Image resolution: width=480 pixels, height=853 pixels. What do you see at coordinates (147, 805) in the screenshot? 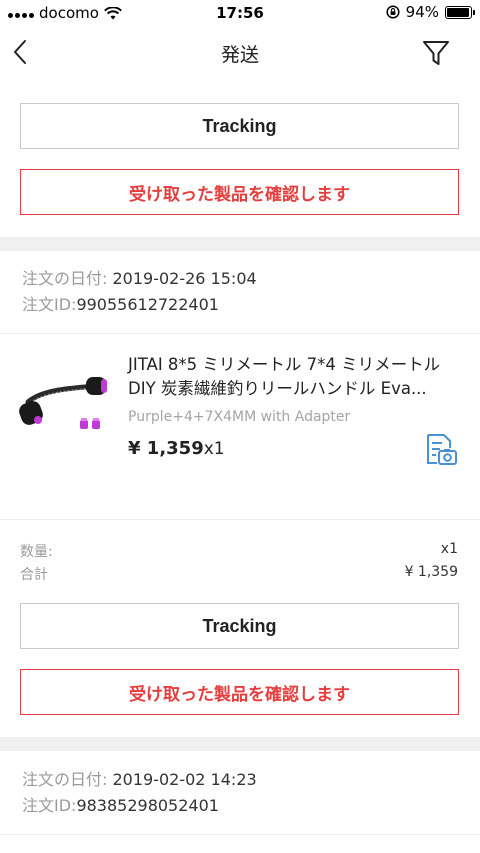
I see `order-id-value: 98385298052401` at bounding box center [147, 805].